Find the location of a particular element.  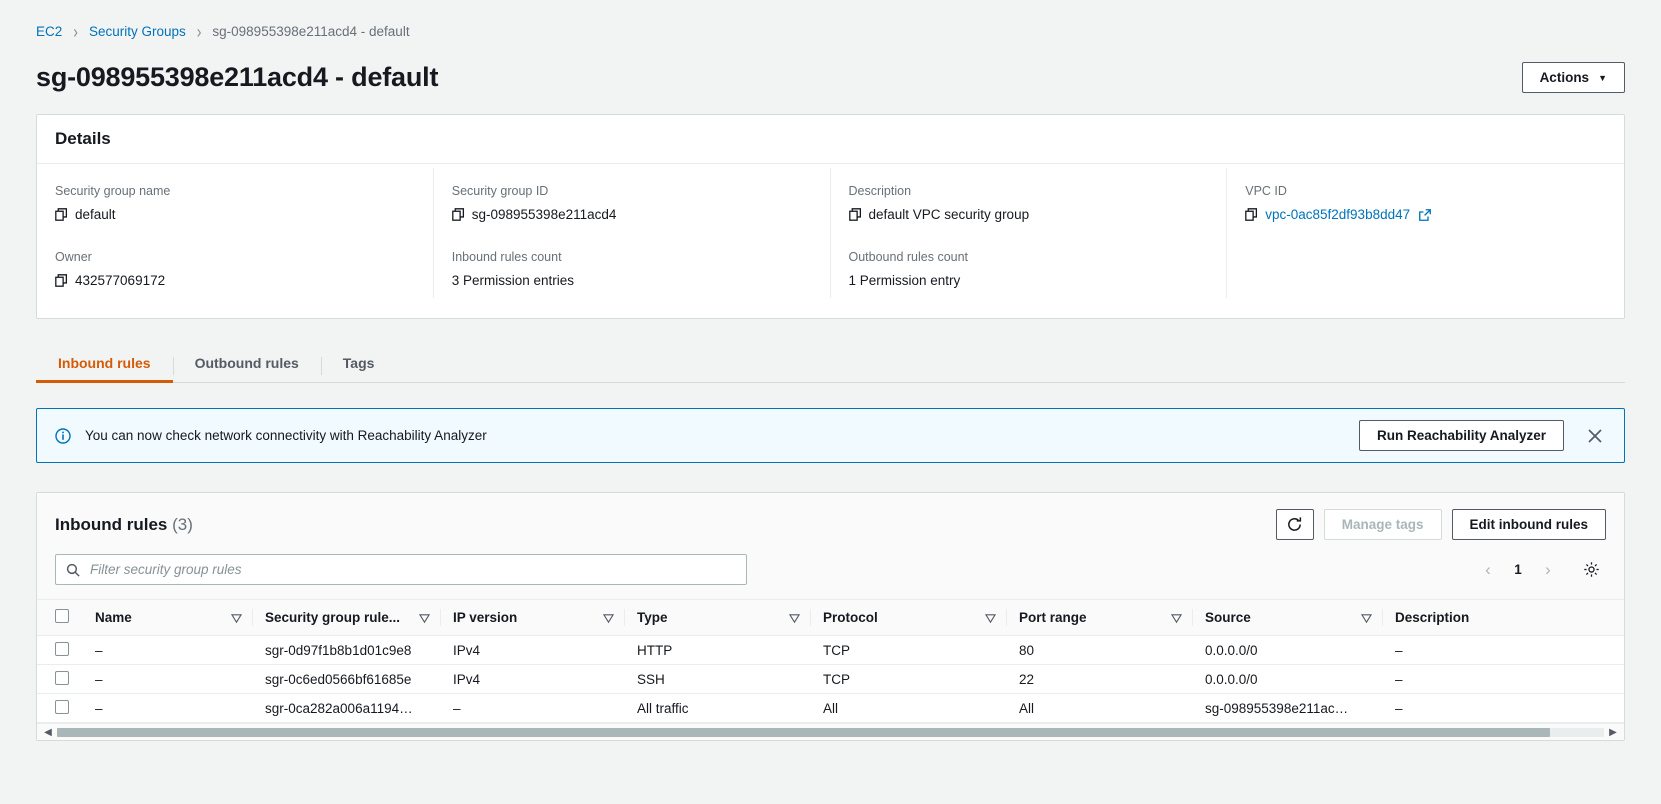

column-header-name: Name is located at coordinates (168, 617).